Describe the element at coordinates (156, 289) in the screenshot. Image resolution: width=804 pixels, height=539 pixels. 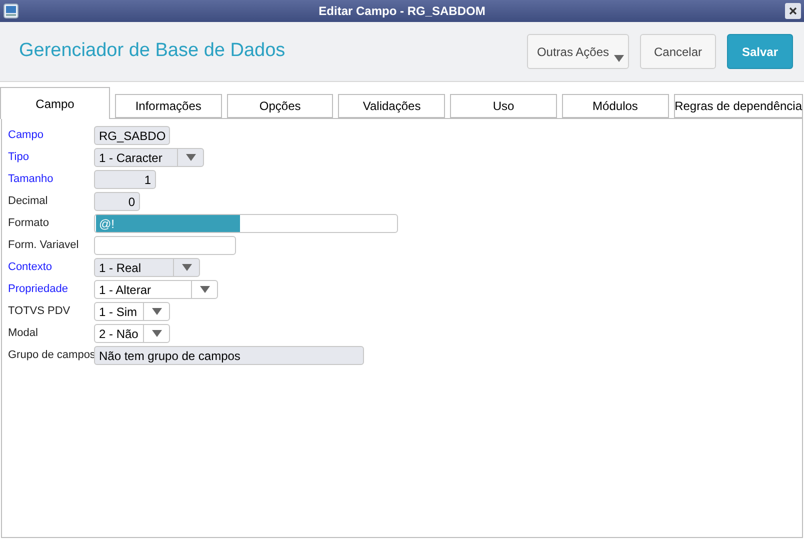
I see `dropdown-field: 1 - Alterar` at that location.